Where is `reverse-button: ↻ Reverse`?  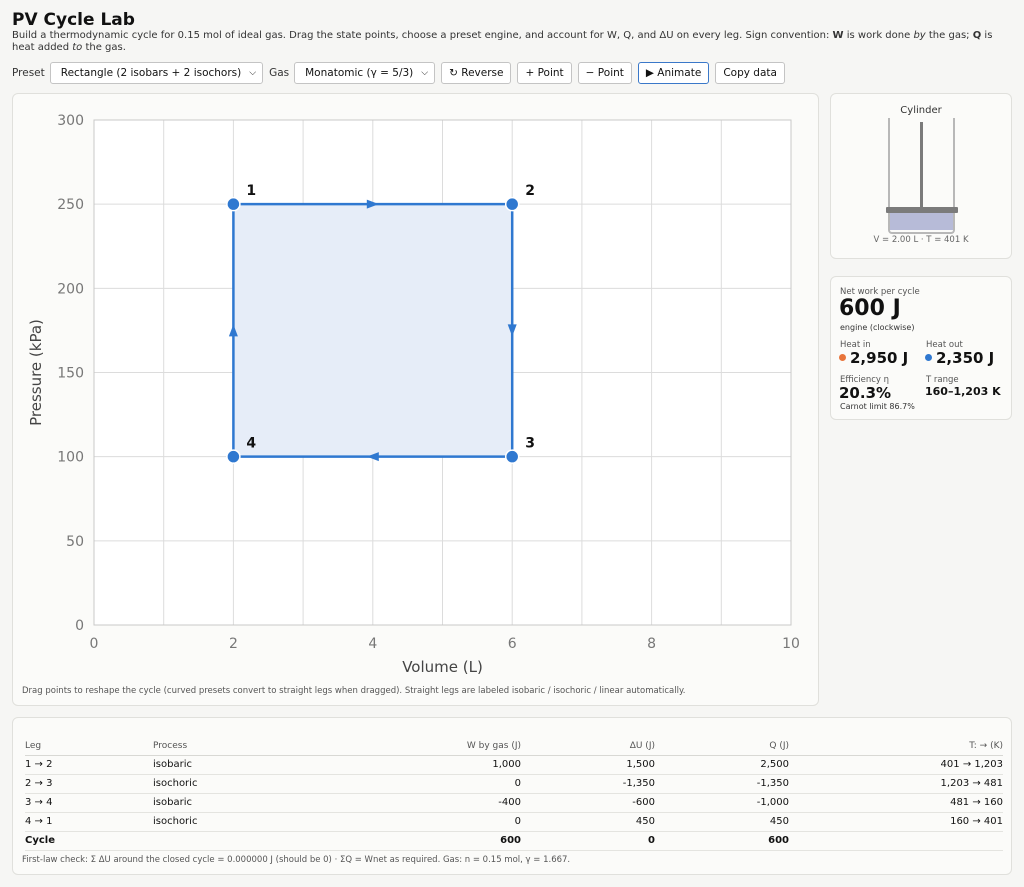
reverse-button: ↻ Reverse is located at coordinates (476, 73).